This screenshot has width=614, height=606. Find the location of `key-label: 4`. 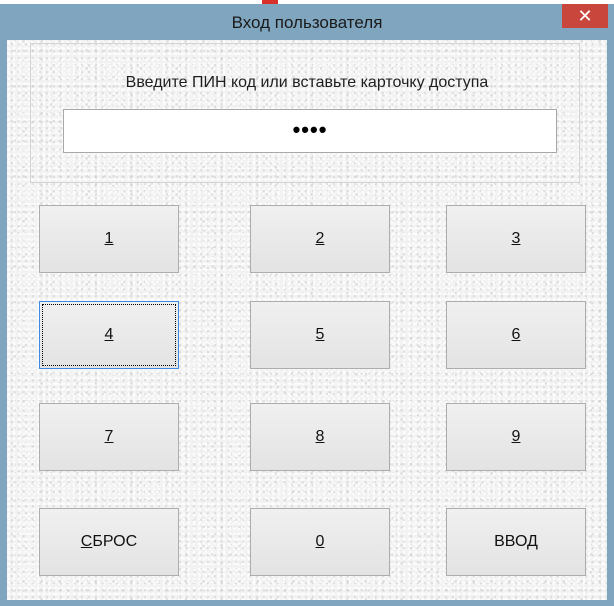

key-label: 4 is located at coordinates (109, 334).